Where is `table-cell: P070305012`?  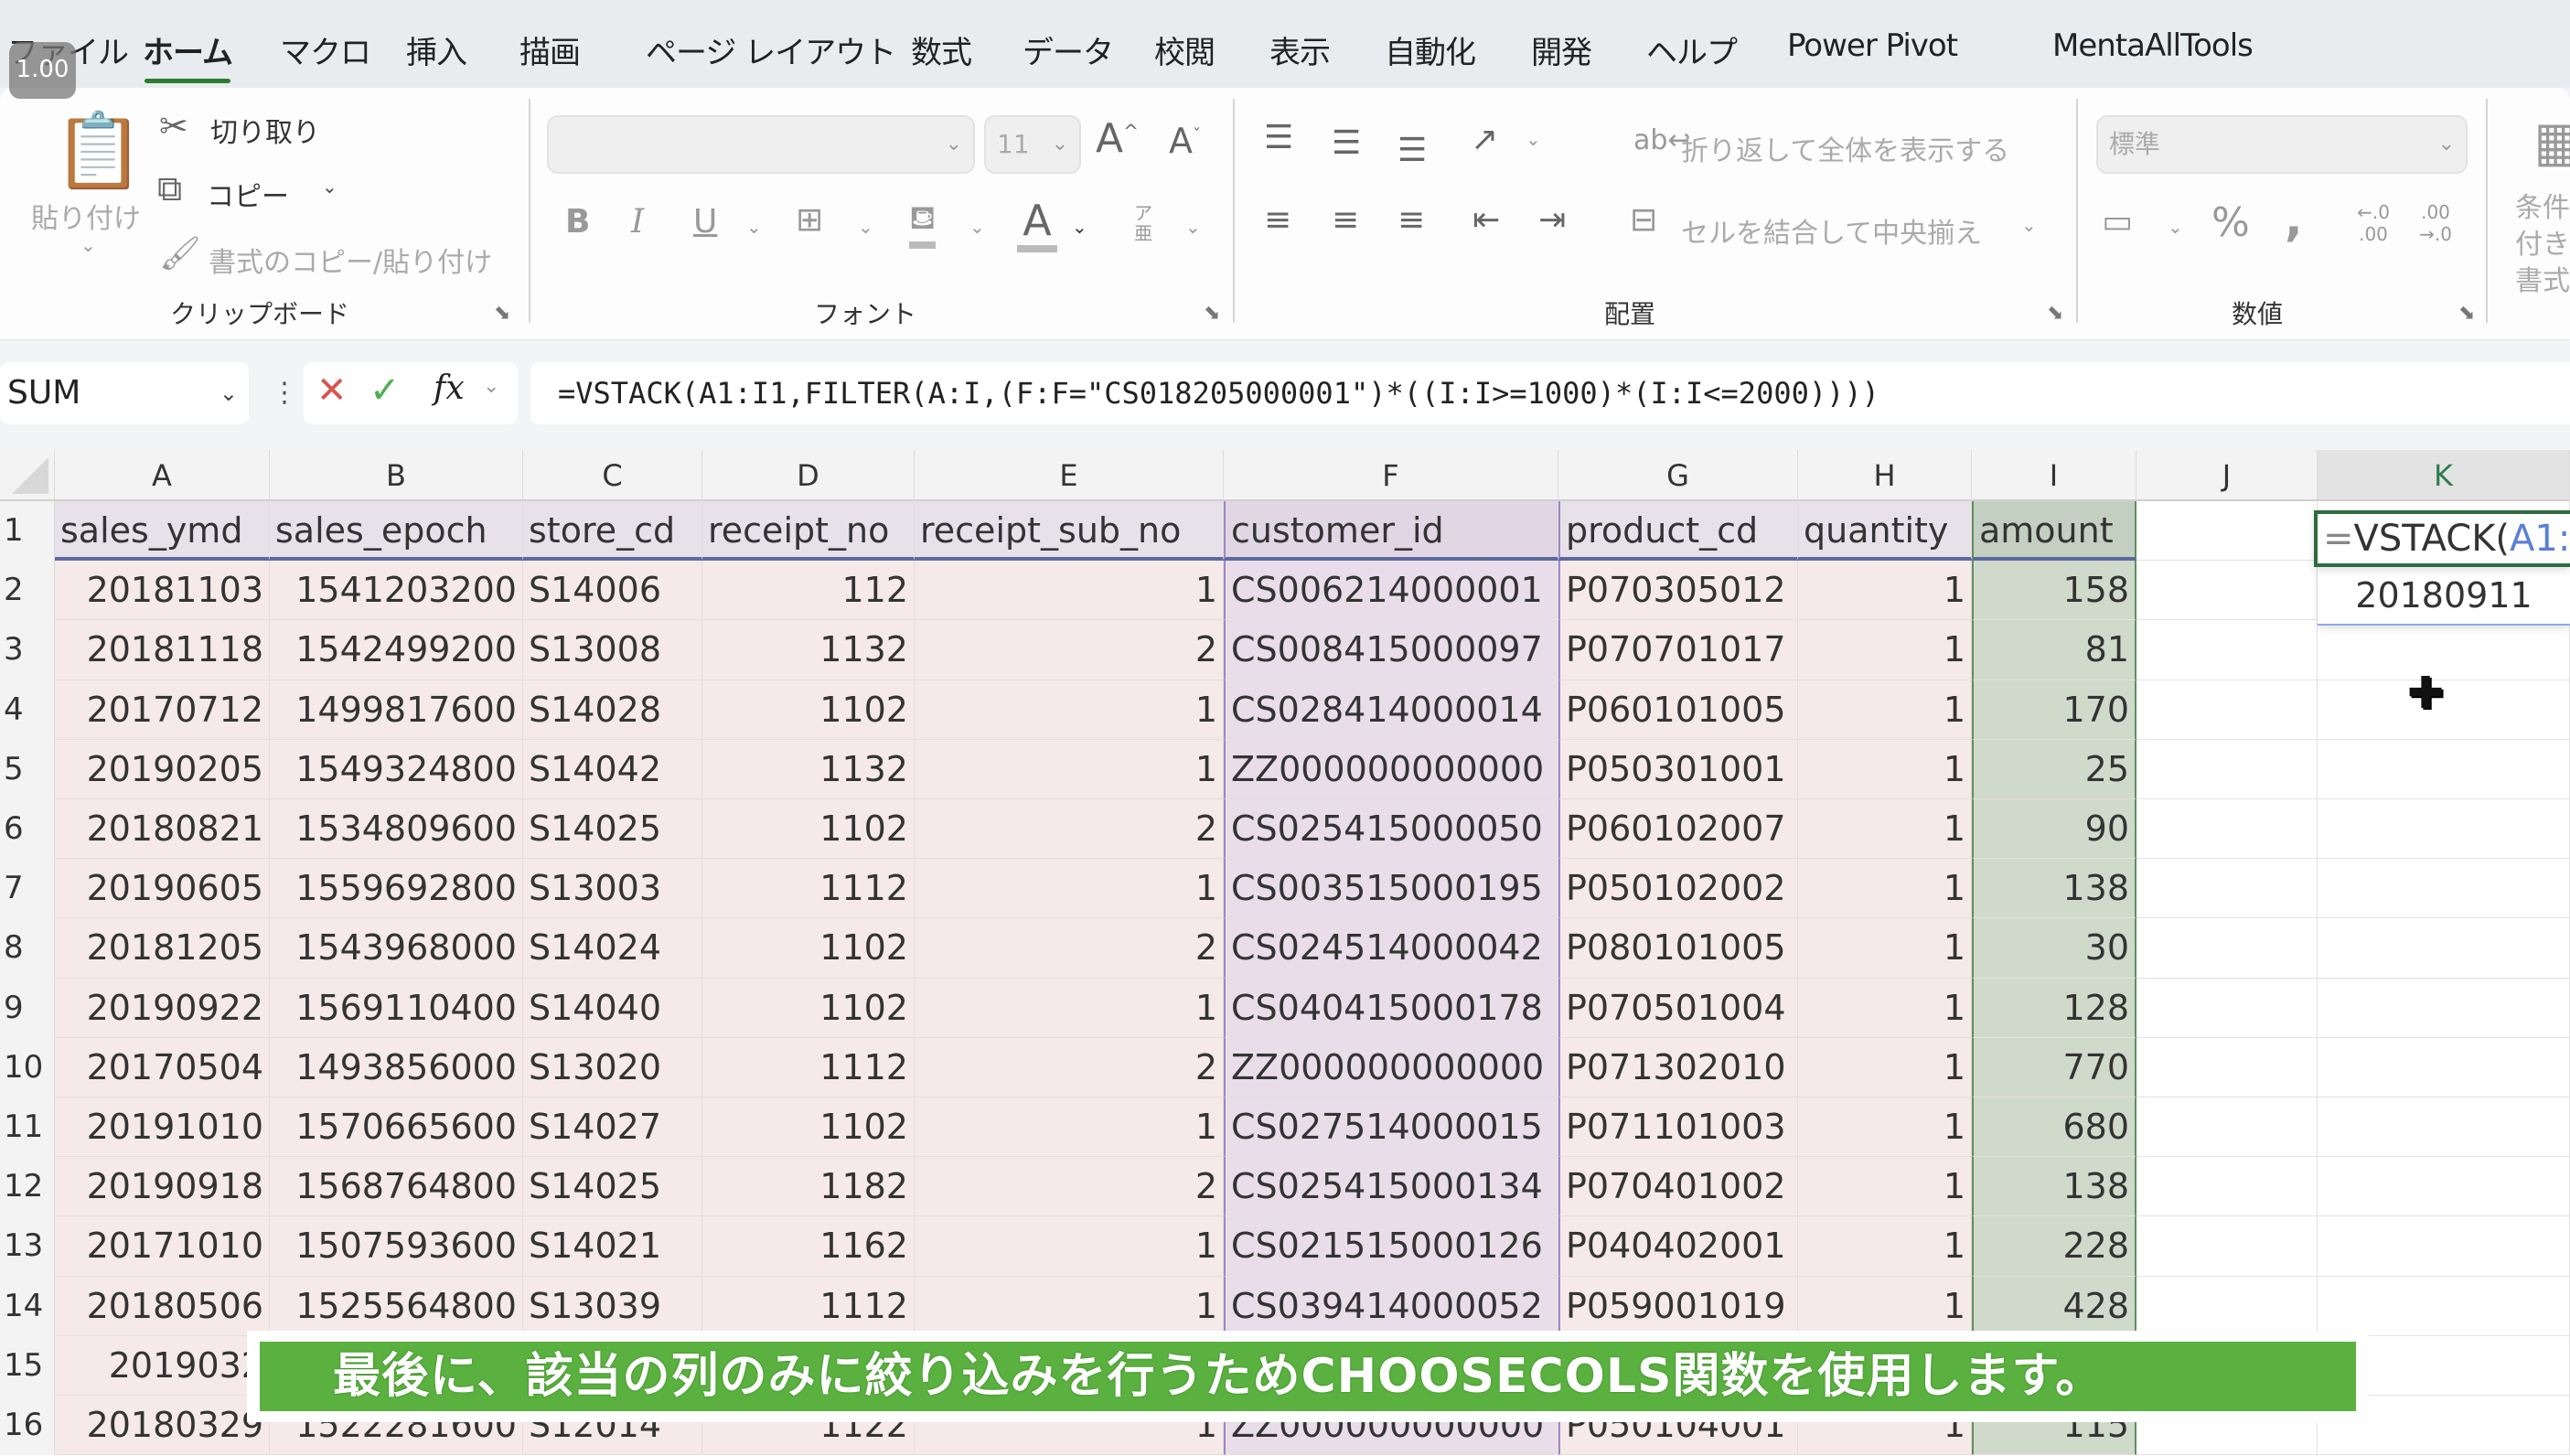
table-cell: P070305012 is located at coordinates (1678, 591).